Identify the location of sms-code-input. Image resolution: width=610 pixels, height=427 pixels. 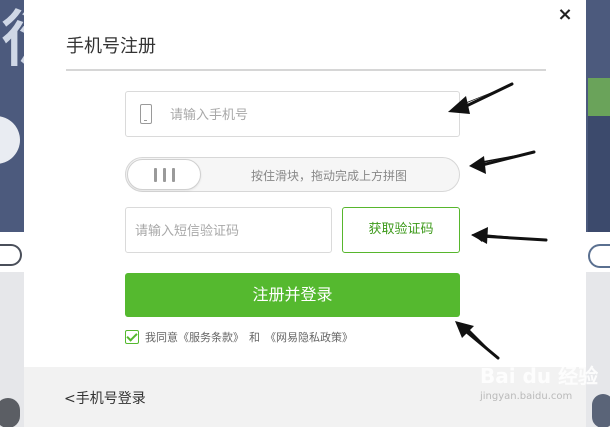
(230, 231).